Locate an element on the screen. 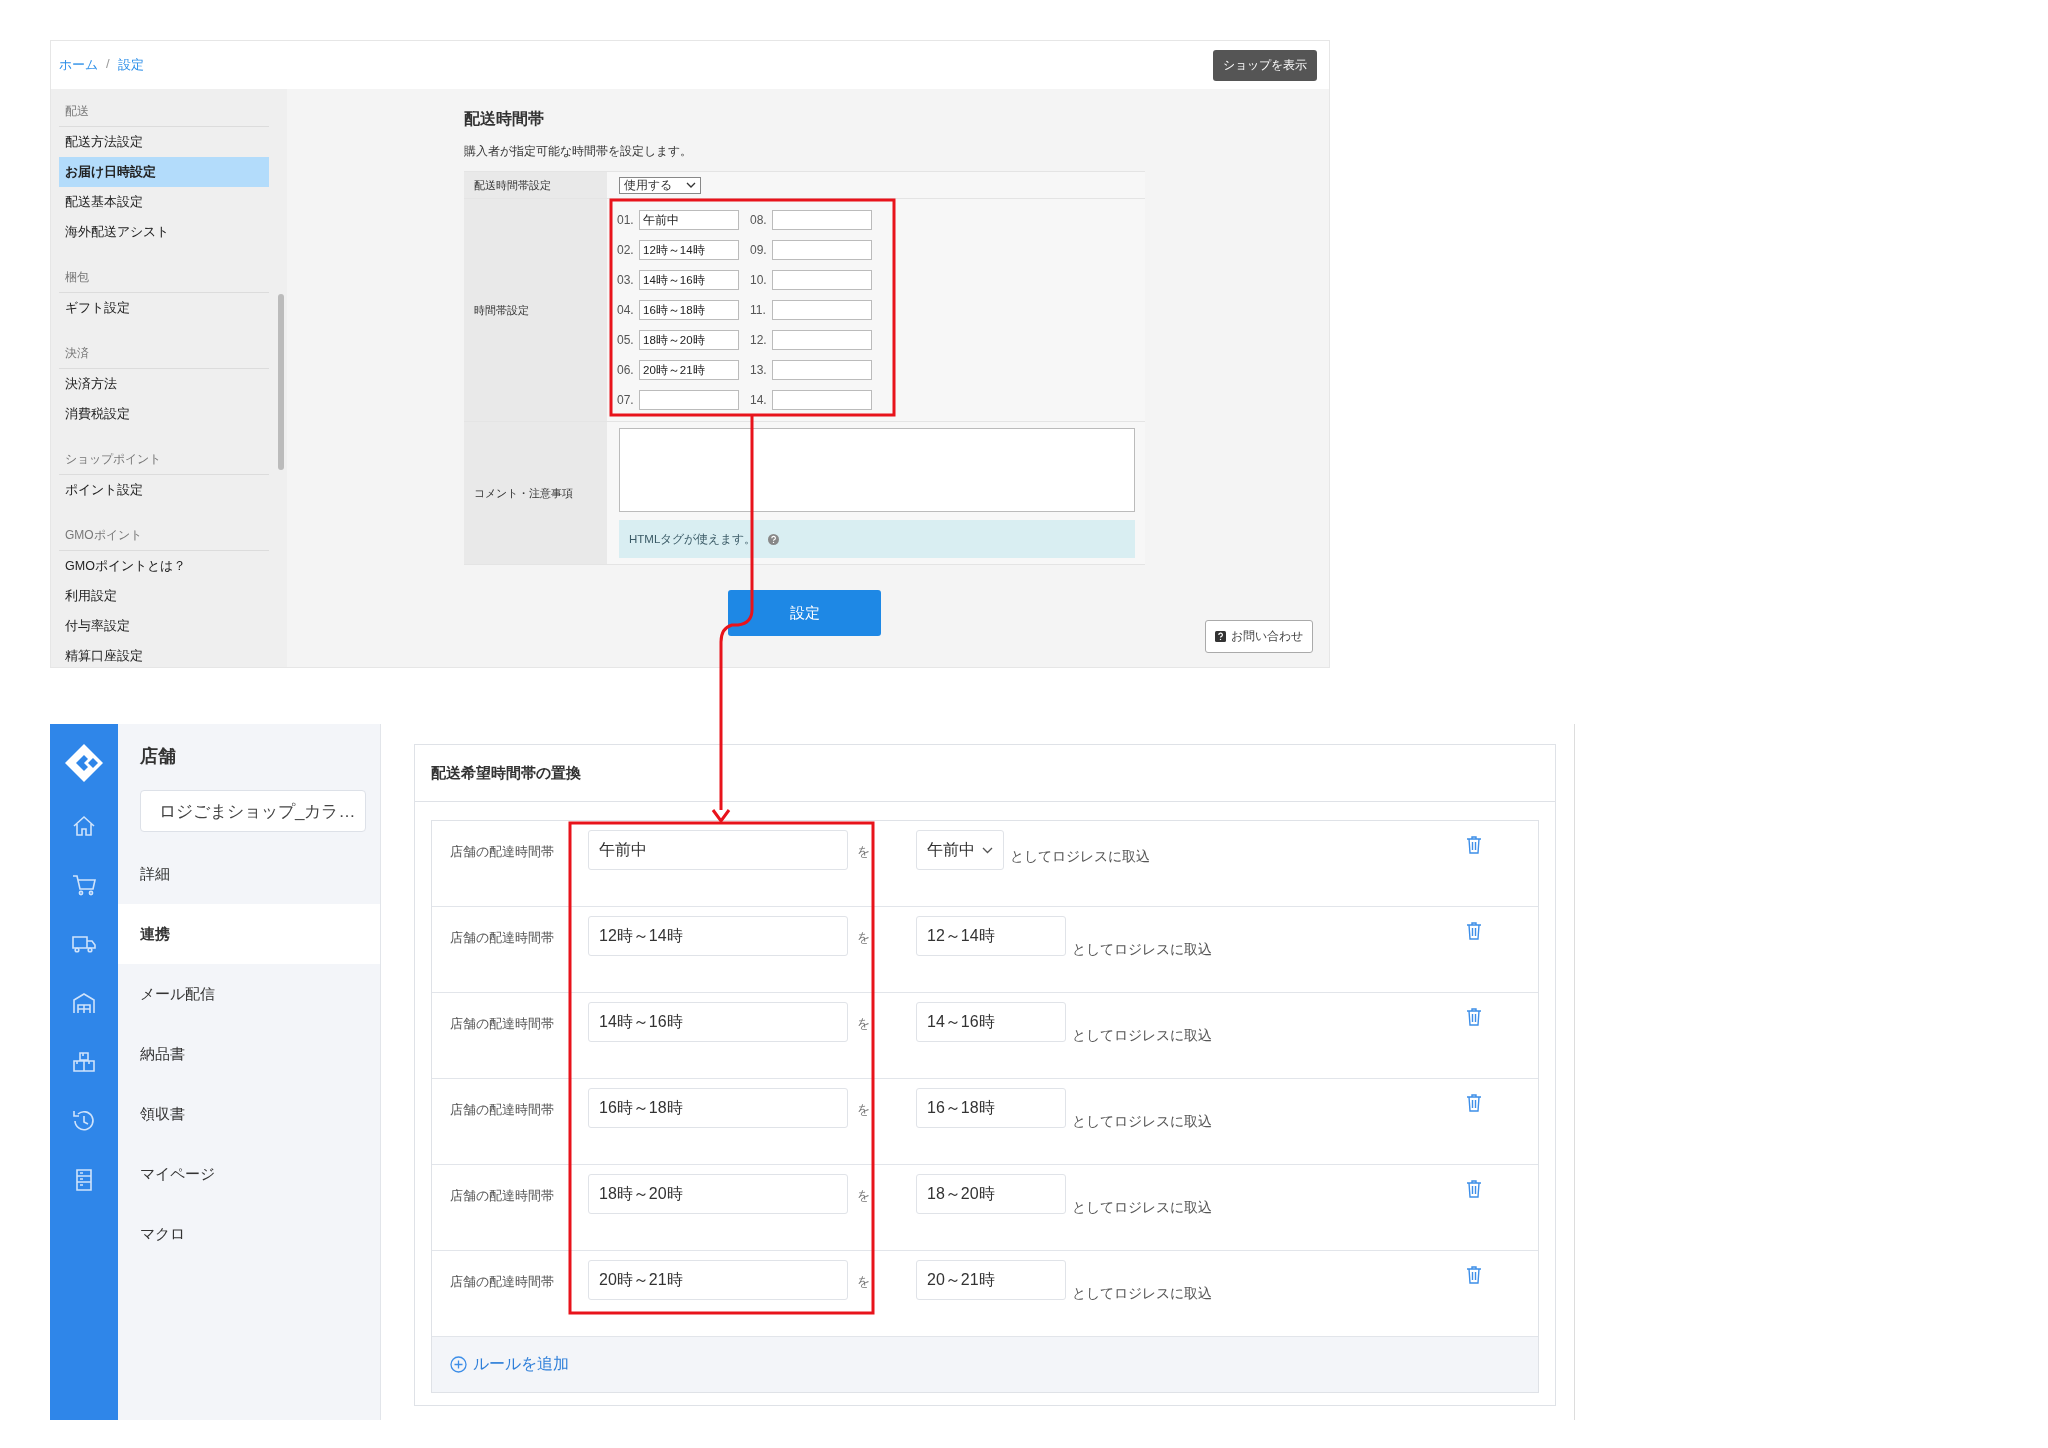 The image size is (2048, 1448). history-icon is located at coordinates (84, 1121).